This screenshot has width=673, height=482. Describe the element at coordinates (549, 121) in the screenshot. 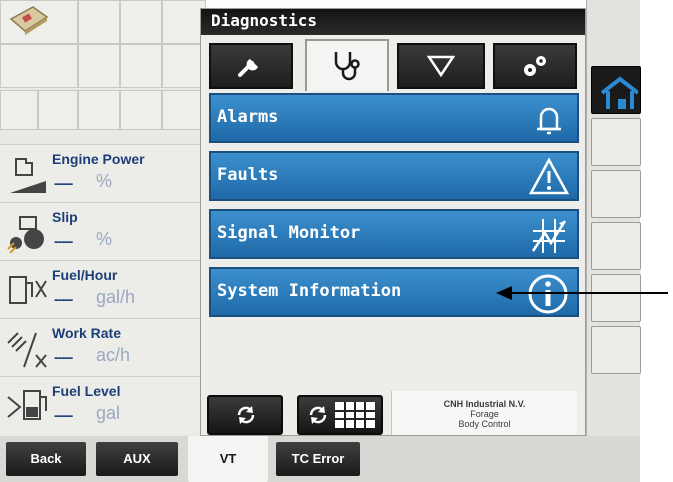

I see `bell-icon` at that location.